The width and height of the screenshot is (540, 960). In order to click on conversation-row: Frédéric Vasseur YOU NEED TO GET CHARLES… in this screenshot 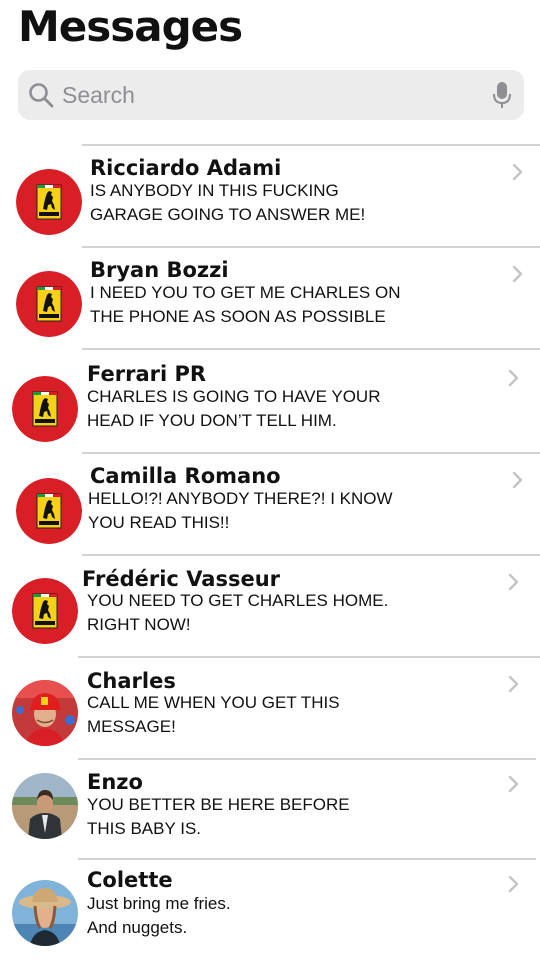, I will do `click(270, 605)`.